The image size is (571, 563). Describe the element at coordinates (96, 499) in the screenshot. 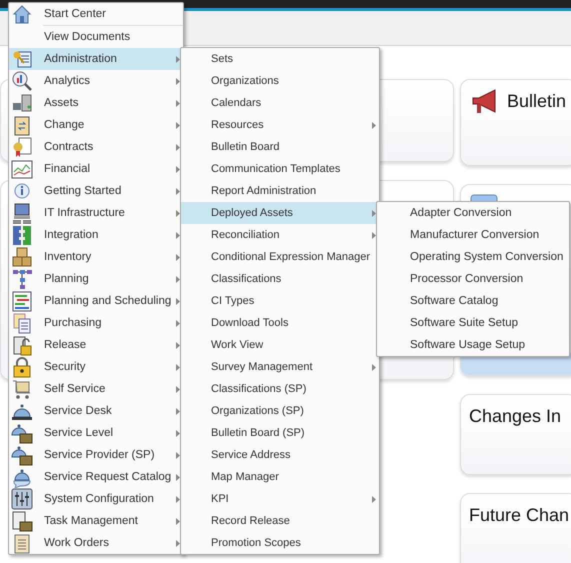

I see `menu-item: System Configuration` at that location.